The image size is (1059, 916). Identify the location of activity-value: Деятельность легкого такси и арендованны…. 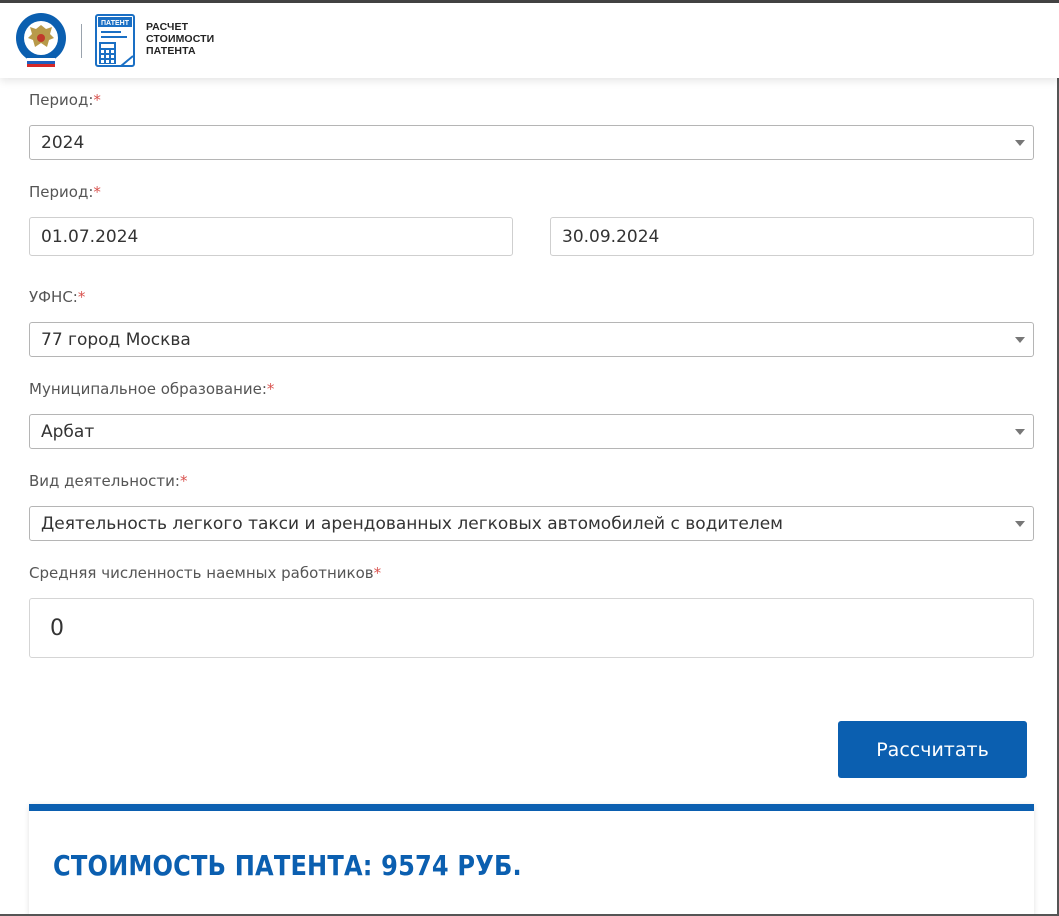
(412, 523).